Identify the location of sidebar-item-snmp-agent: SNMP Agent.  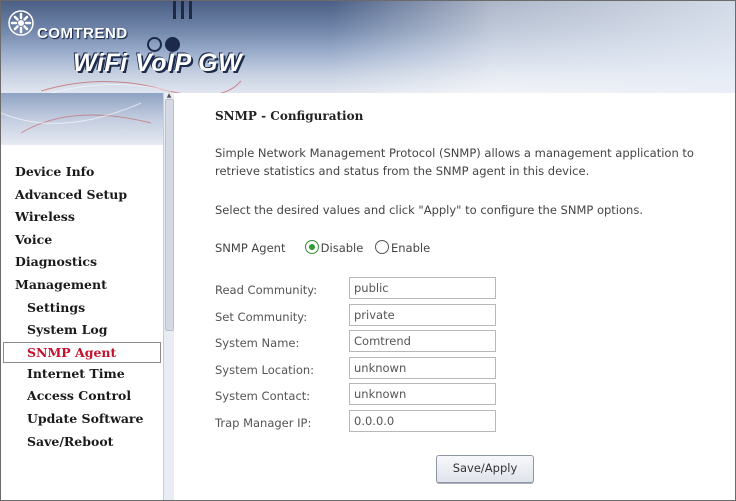
(82, 352).